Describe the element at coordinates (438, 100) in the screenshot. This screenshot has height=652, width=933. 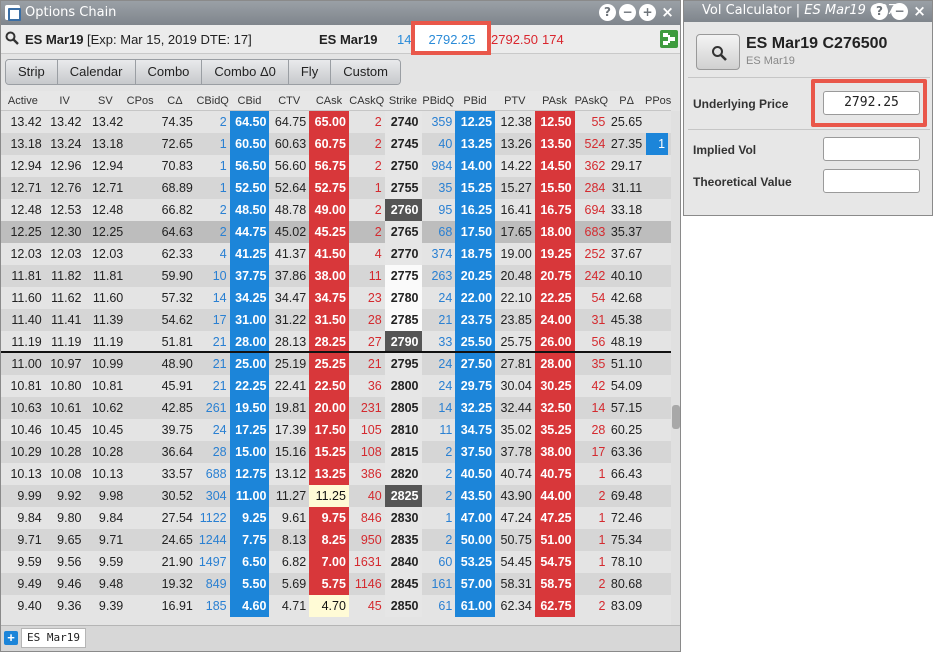
I see `col-header-put-bid-qty: PBidQ` at that location.